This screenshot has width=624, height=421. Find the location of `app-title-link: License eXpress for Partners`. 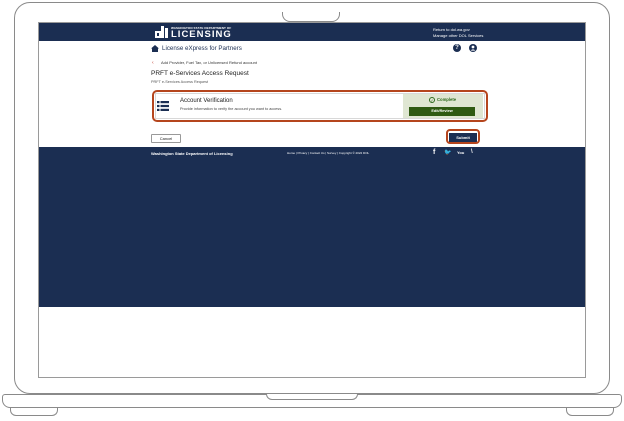

app-title-link: License eXpress for Partners is located at coordinates (202, 48).